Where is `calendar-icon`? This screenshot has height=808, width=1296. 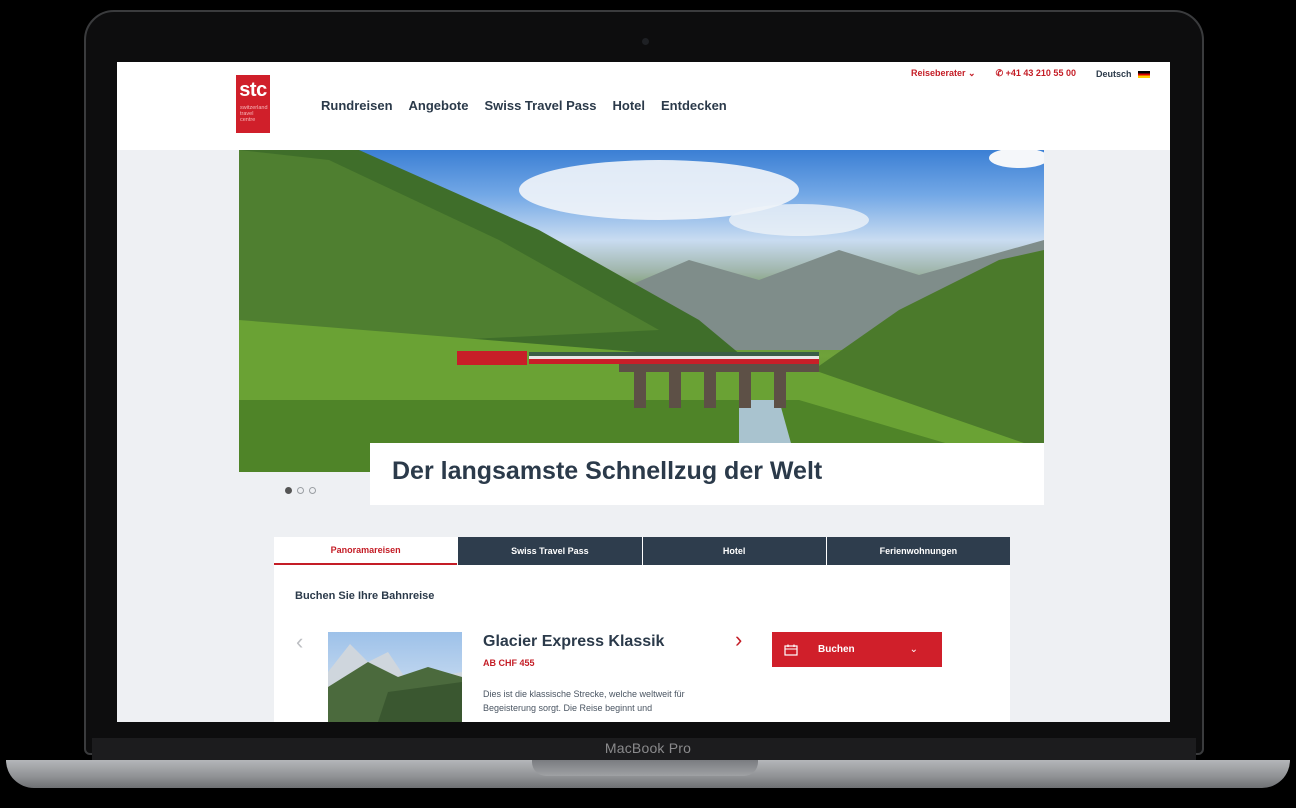 calendar-icon is located at coordinates (791, 650).